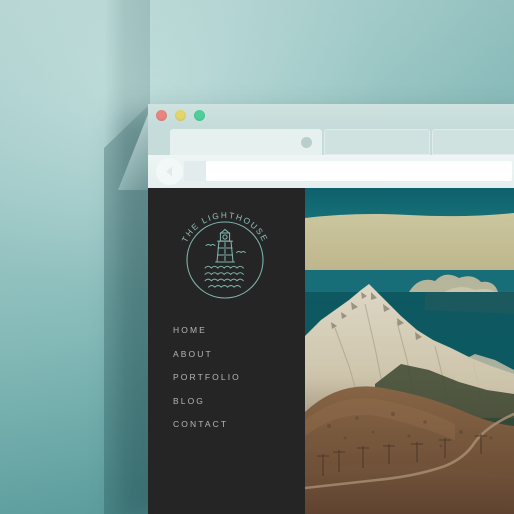 This screenshot has height=514, width=514. Describe the element at coordinates (306, 142) in the screenshot. I see `tab-close-icon` at that location.